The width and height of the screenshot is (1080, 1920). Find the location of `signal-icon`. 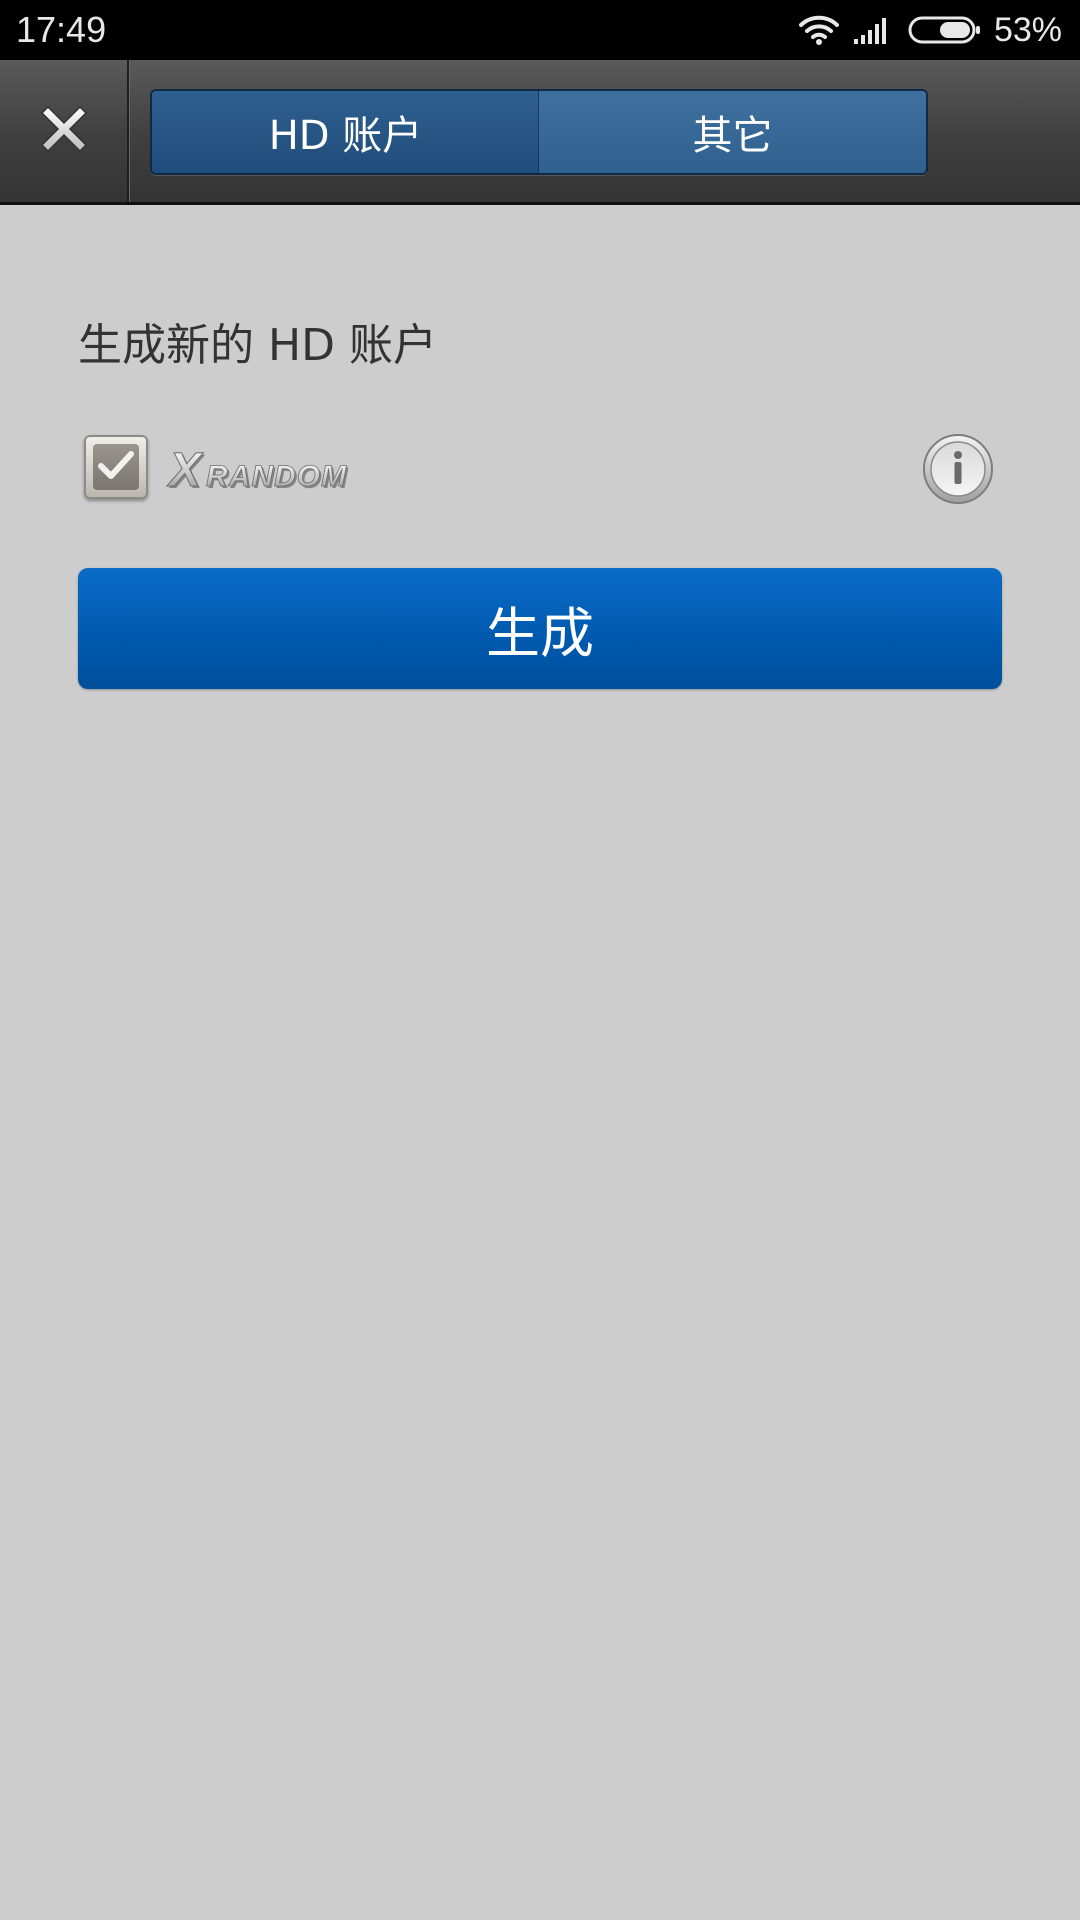

signal-icon is located at coordinates (872, 30).